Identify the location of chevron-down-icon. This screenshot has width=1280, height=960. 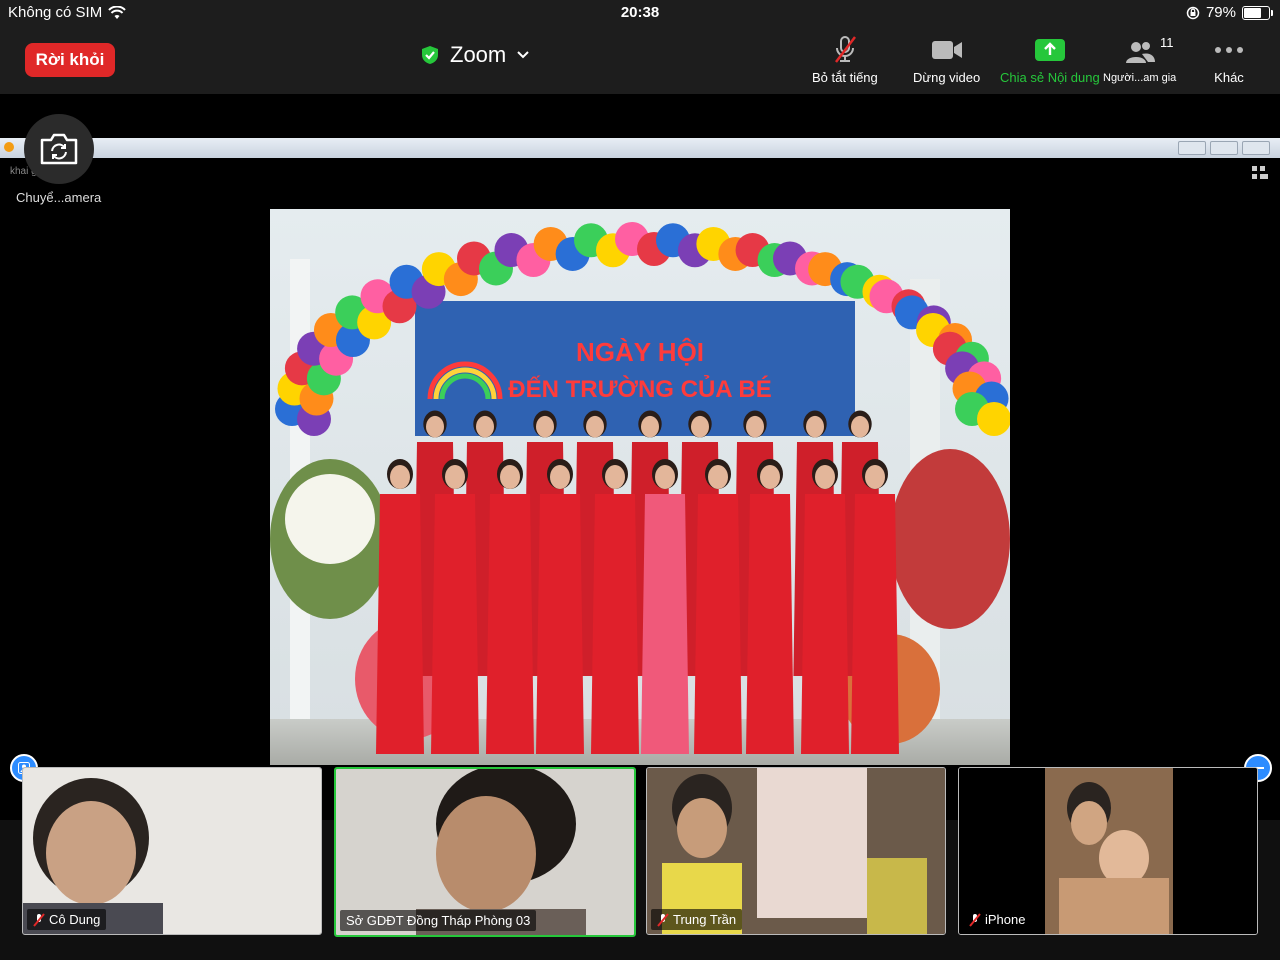
(523, 55).